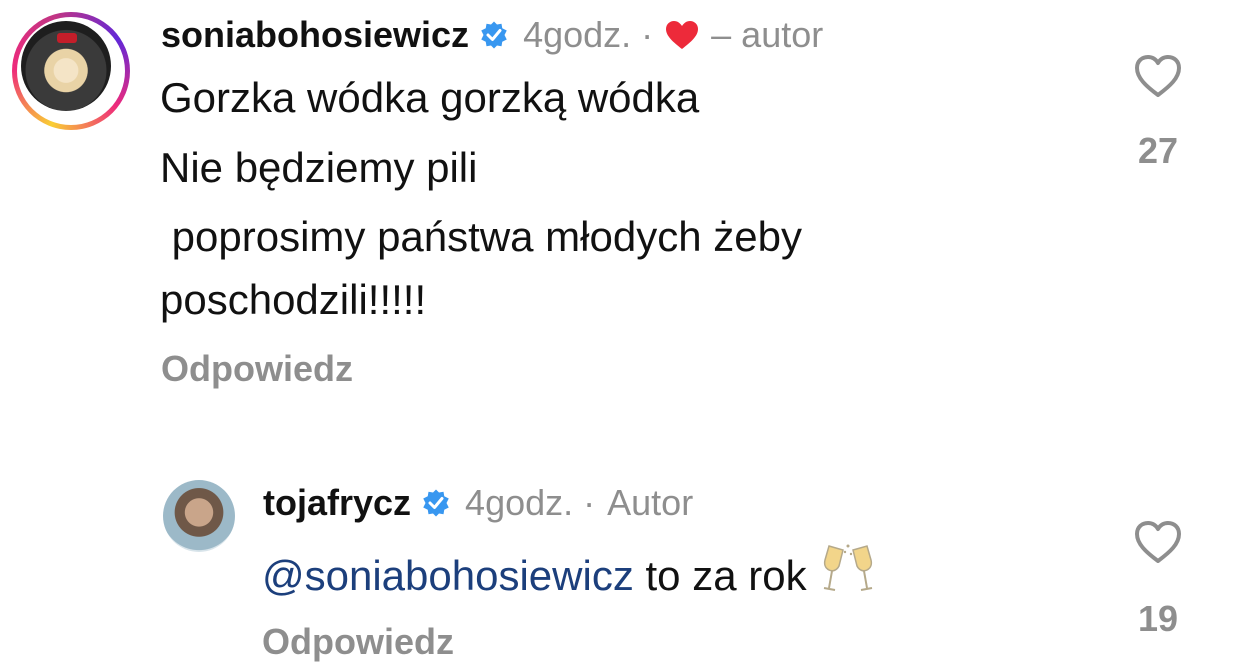  I want to click on flower-crown, so click(67, 38).